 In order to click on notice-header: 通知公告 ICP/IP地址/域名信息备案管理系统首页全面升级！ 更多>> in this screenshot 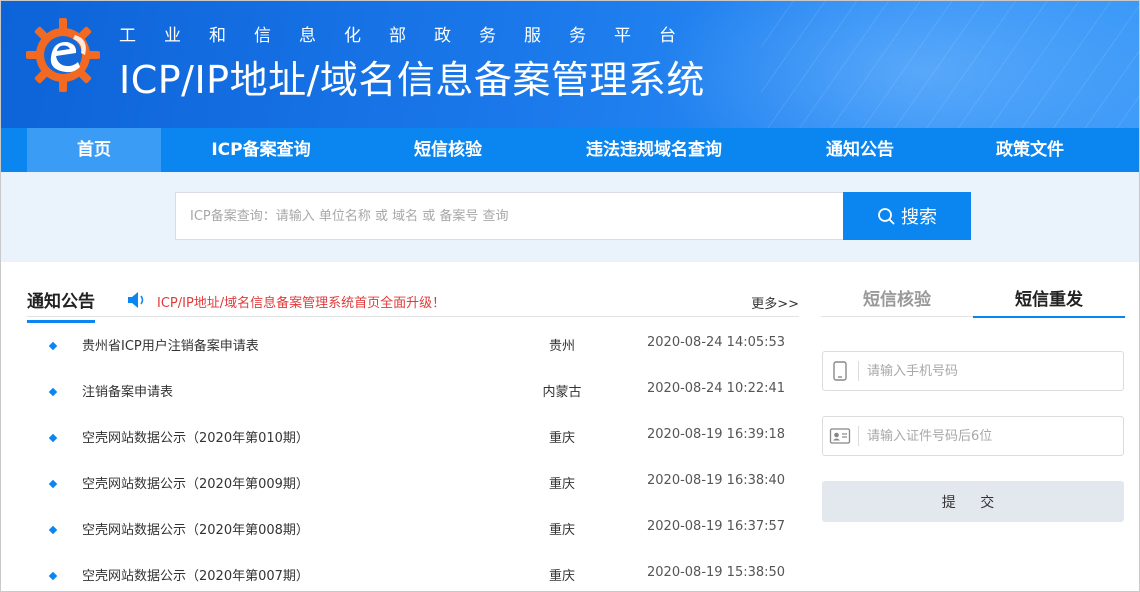, I will do `click(413, 303)`.